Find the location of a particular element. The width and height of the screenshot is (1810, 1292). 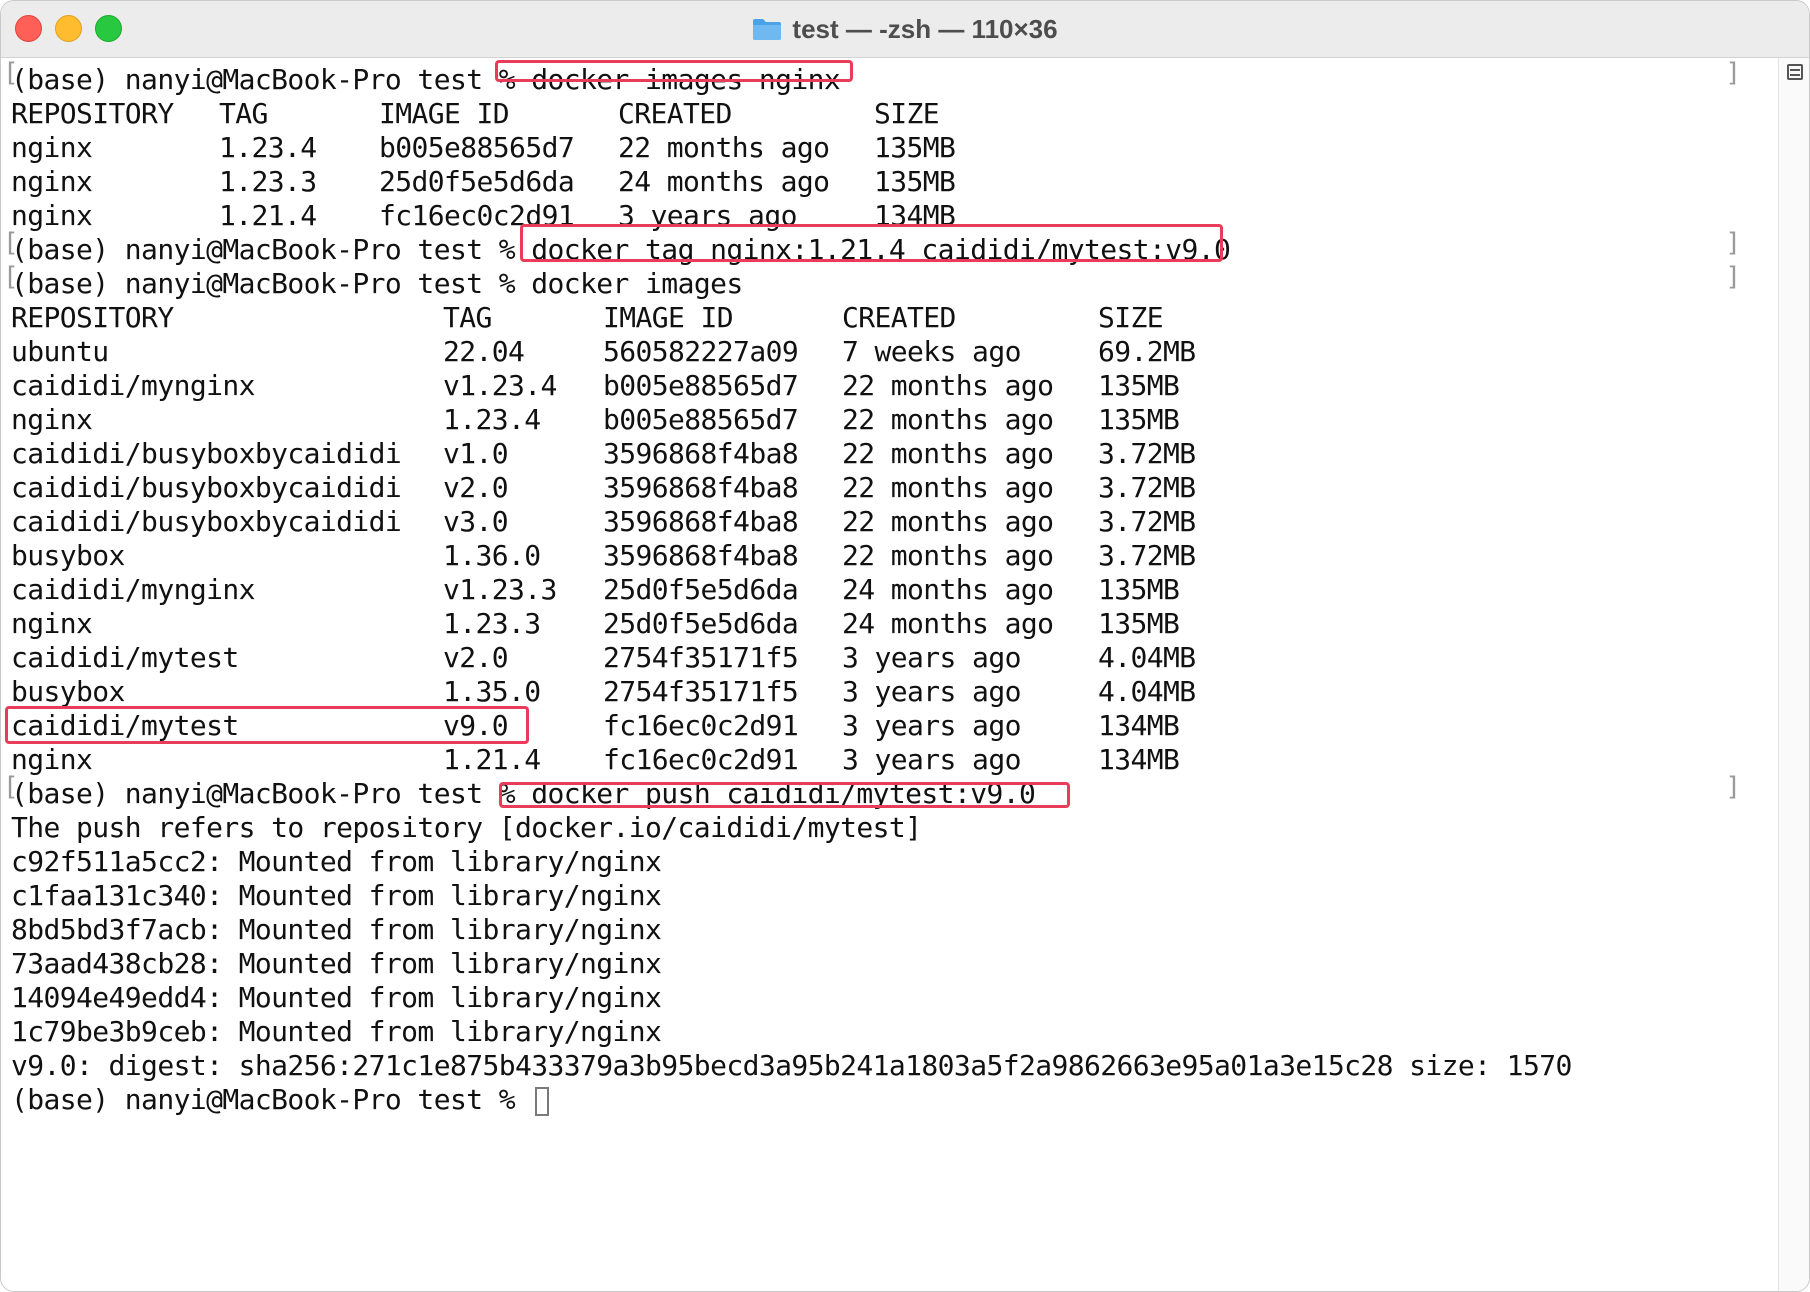

tag-cell: 1.21.4 is located at coordinates (268, 215).